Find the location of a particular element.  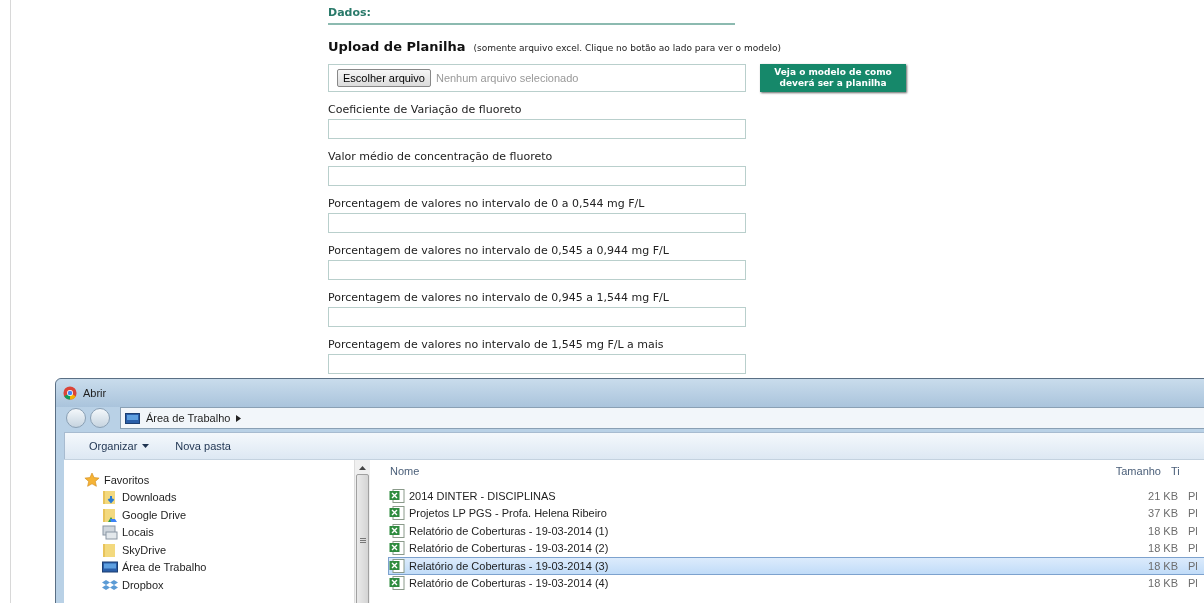

column-header: Tamanho is located at coordinates (1138, 471).